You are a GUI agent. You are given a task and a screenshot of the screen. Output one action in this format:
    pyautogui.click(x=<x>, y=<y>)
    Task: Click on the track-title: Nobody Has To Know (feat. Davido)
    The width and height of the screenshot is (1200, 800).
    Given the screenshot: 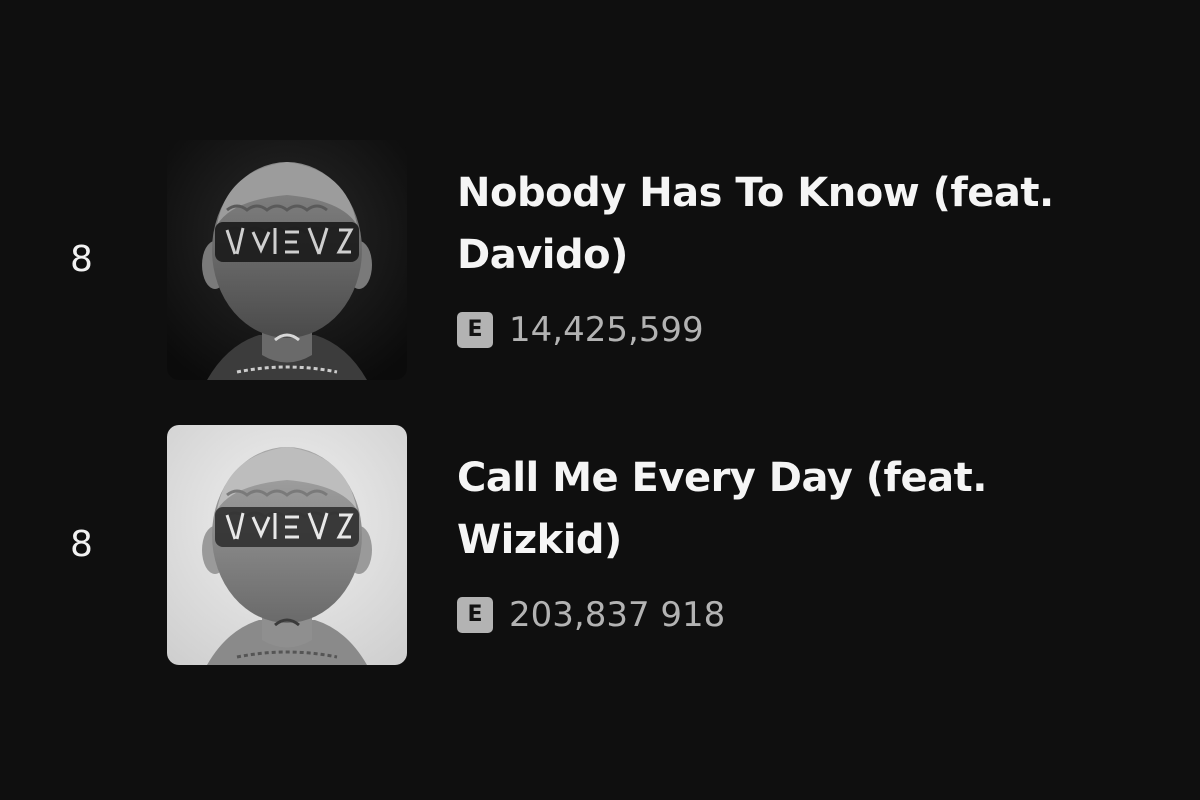 What is the action you would take?
    pyautogui.click(x=777, y=224)
    